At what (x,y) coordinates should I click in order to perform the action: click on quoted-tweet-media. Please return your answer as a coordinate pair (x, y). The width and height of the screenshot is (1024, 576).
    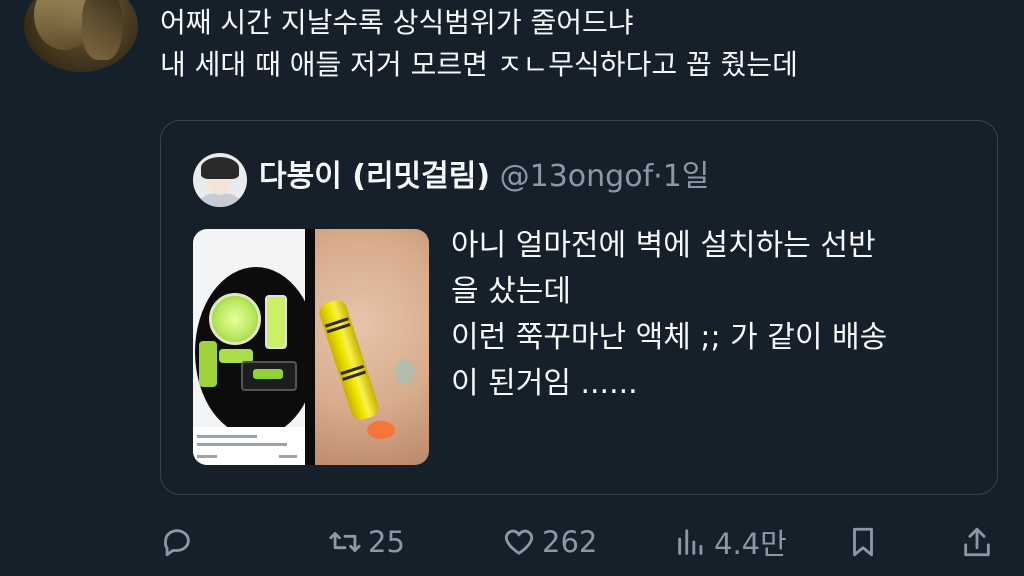
    Looking at the image, I should click on (311, 347).